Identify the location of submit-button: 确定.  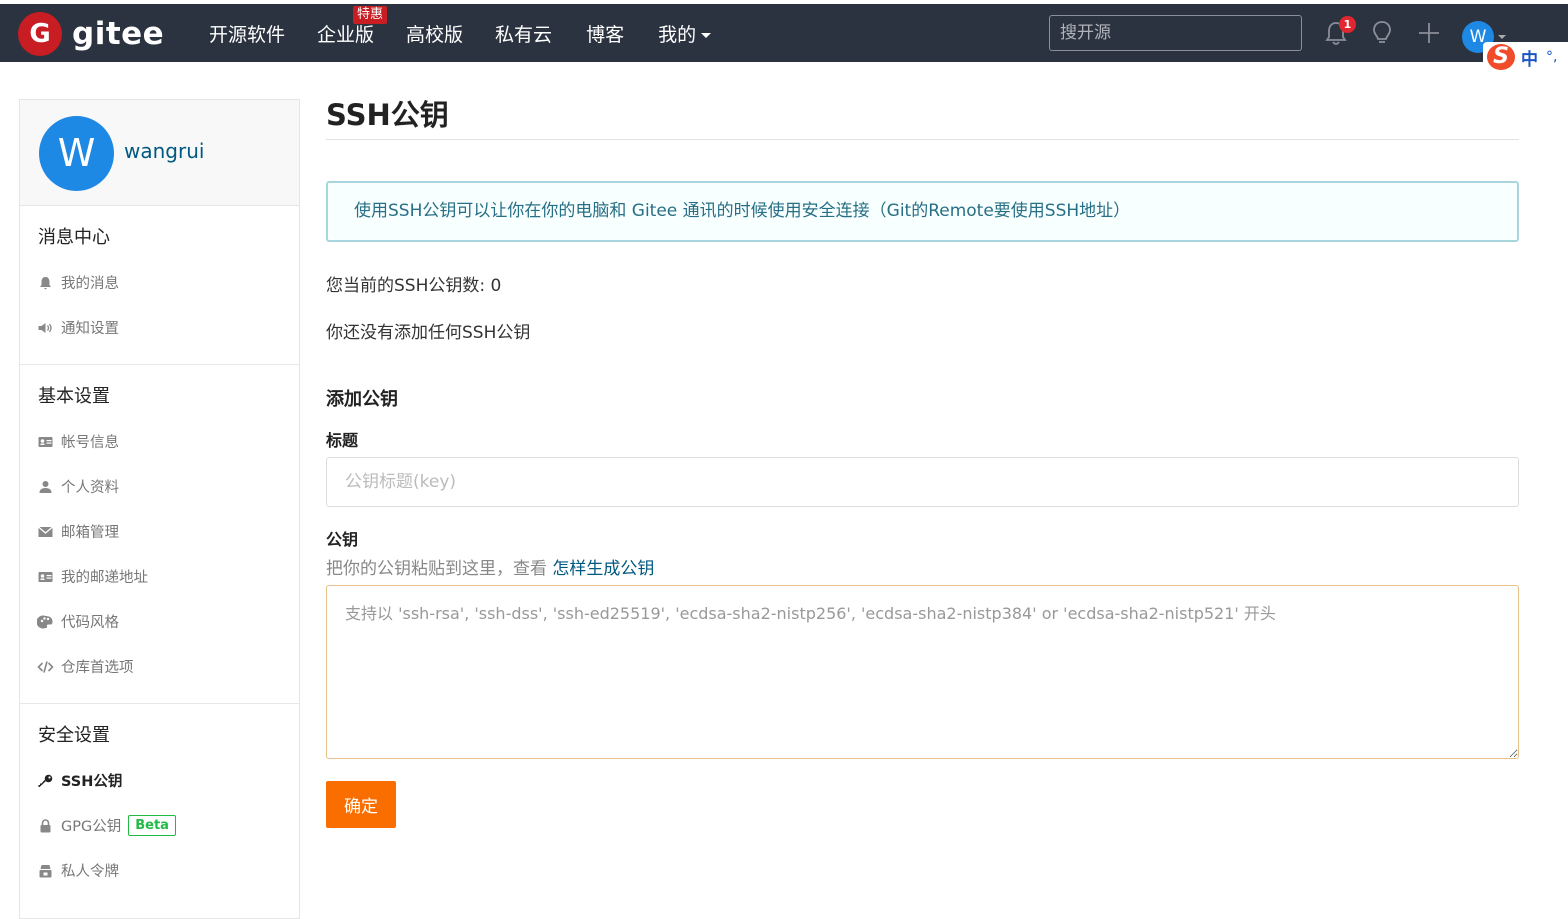
(361, 804).